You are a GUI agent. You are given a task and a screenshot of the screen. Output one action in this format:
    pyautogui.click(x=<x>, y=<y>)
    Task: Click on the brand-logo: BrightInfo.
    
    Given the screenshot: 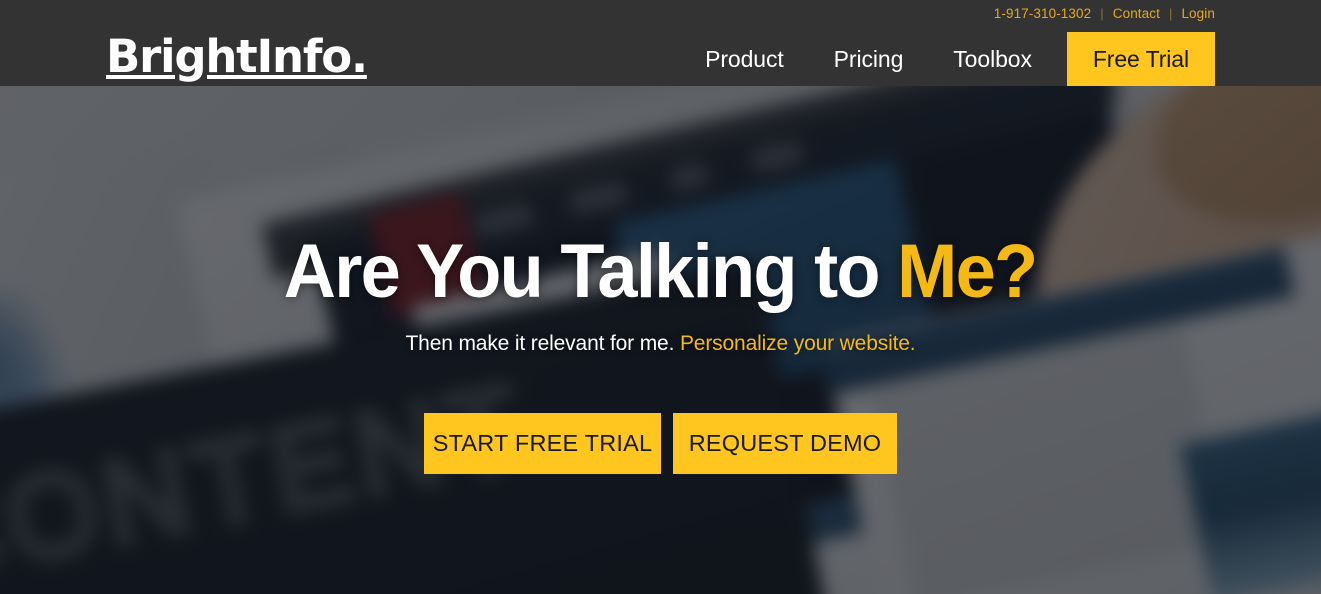 What is the action you would take?
    pyautogui.click(x=237, y=56)
    